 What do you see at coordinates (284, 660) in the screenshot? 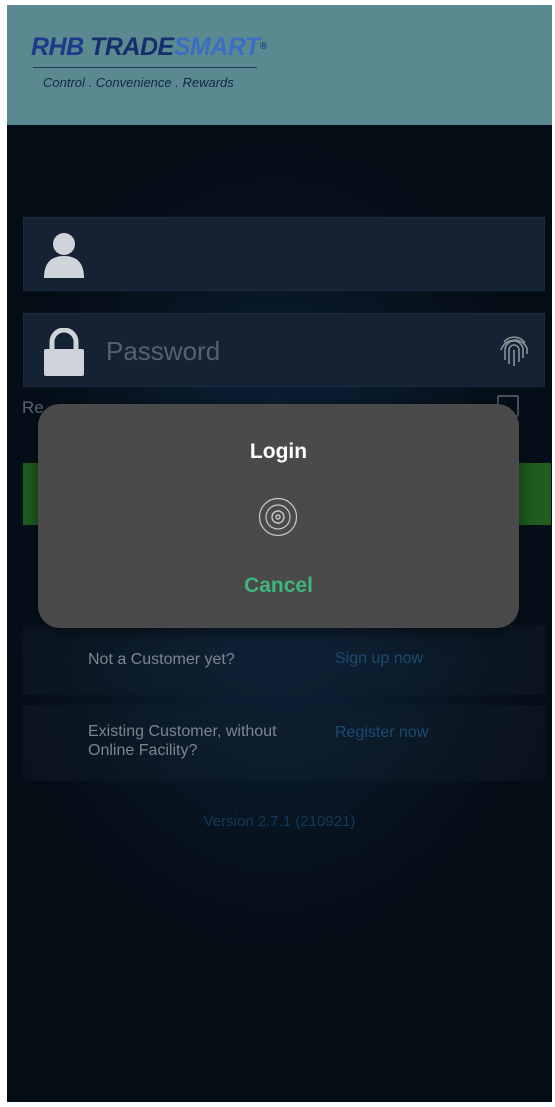
I see `signup-row: Not a Customer yet? Sign up now` at bounding box center [284, 660].